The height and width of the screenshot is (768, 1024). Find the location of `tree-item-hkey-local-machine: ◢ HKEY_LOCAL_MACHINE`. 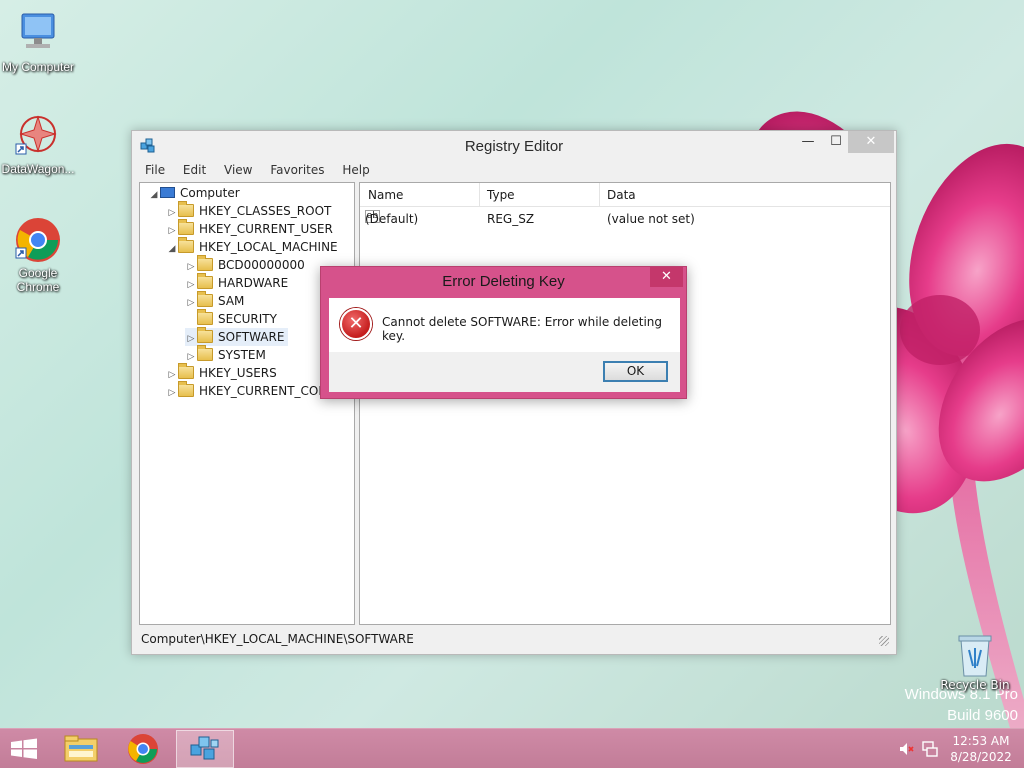

tree-item-hkey-local-machine: ◢ HKEY_LOCAL_MACHINE is located at coordinates (252, 247).